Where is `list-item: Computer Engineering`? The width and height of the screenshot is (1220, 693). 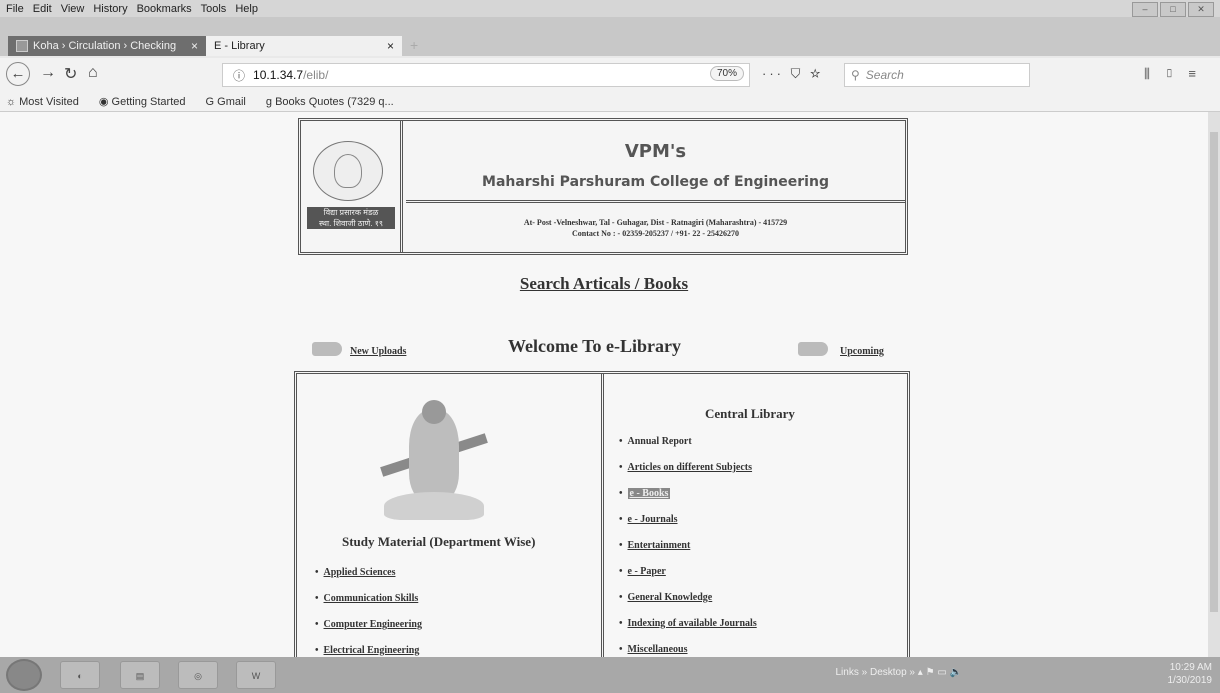
list-item: Computer Engineering is located at coordinates (368, 632).